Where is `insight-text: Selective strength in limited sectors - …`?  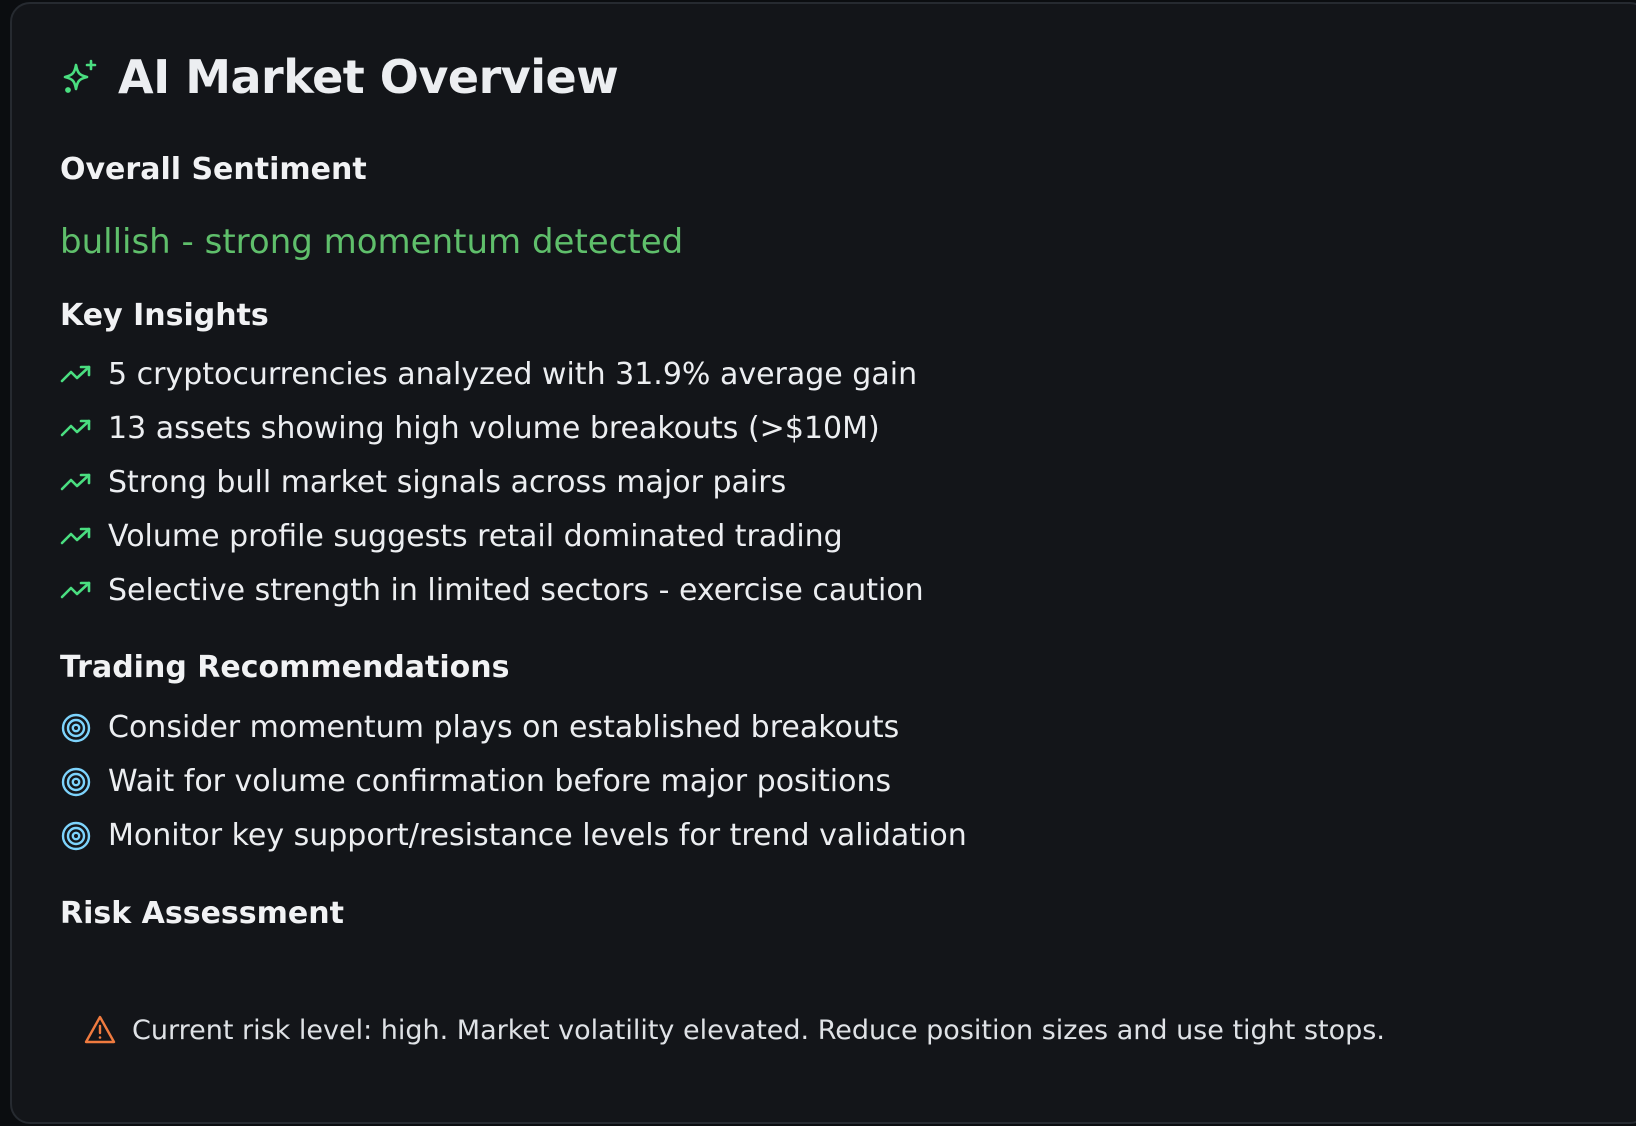
insight-text: Selective strength in limited sectors - … is located at coordinates (516, 590).